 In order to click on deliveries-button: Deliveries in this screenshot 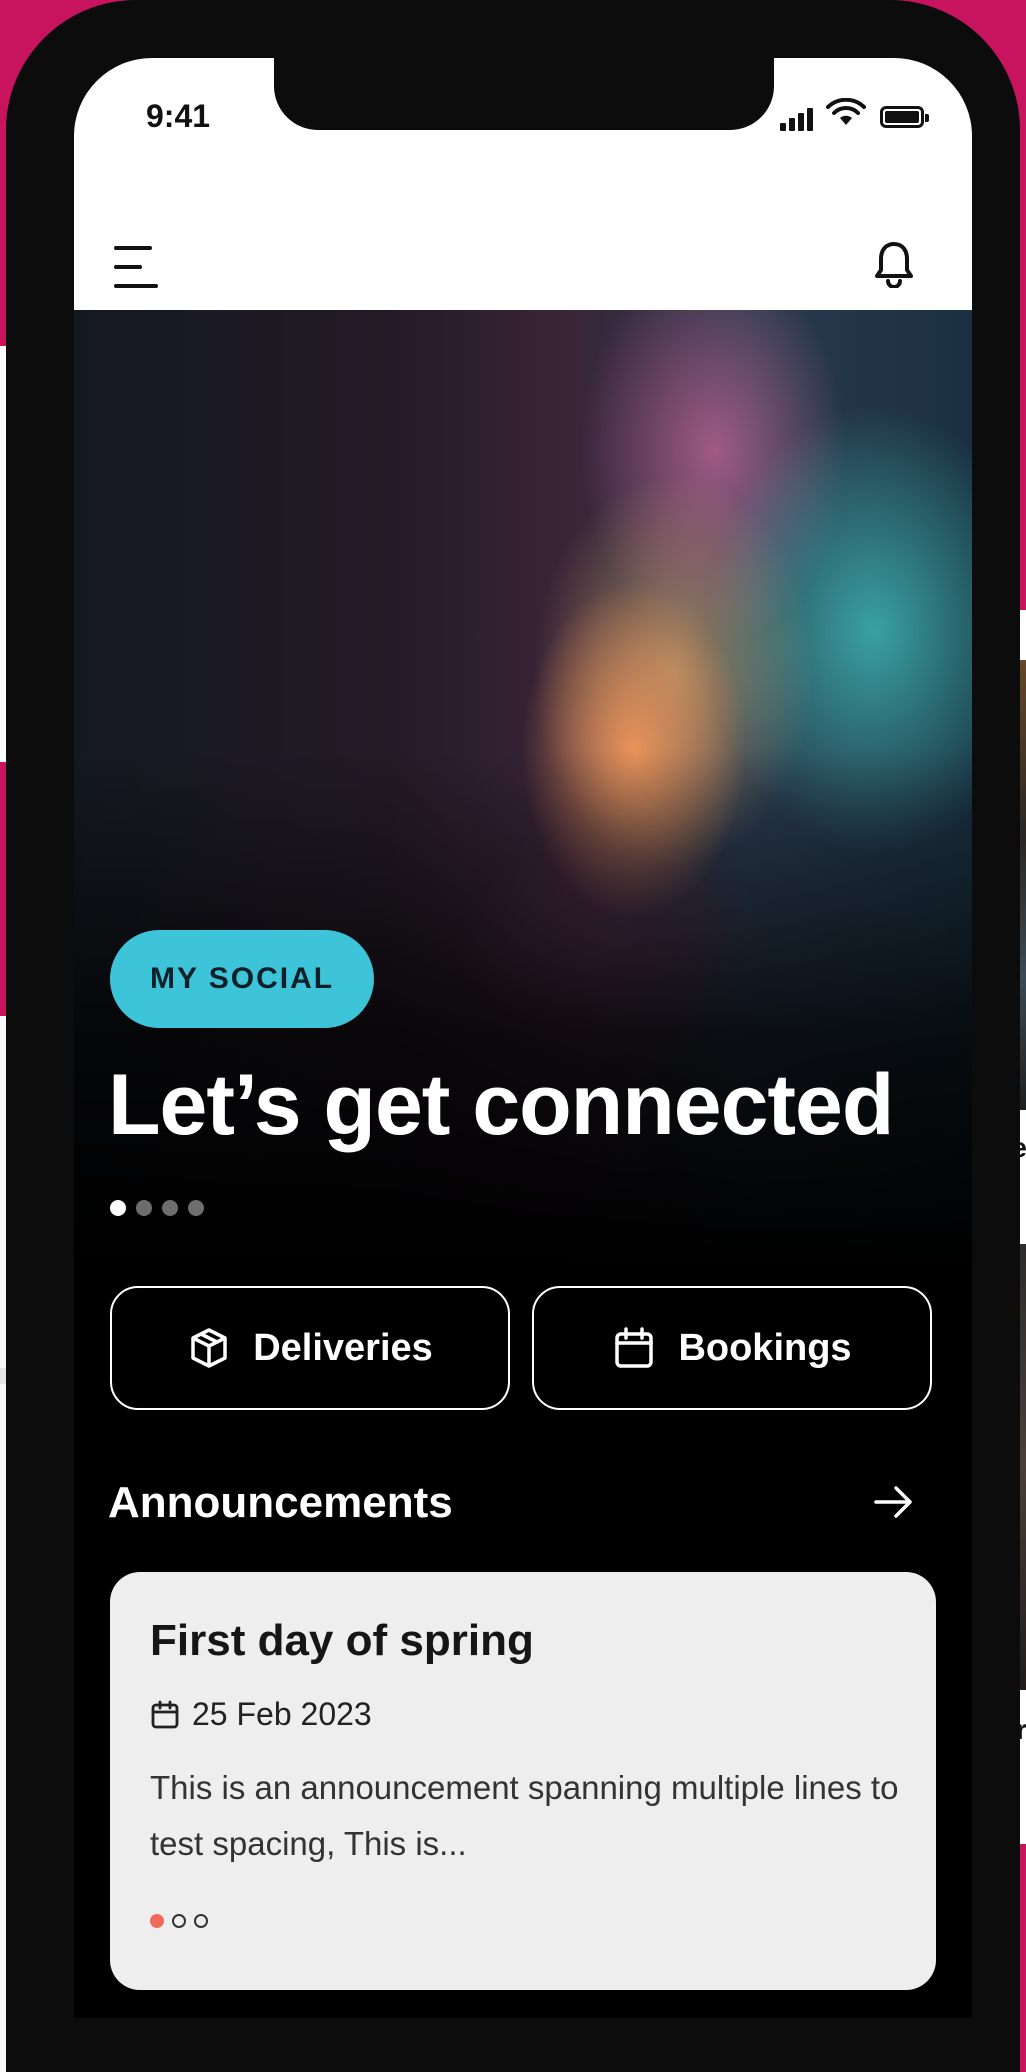, I will do `click(310, 1348)`.